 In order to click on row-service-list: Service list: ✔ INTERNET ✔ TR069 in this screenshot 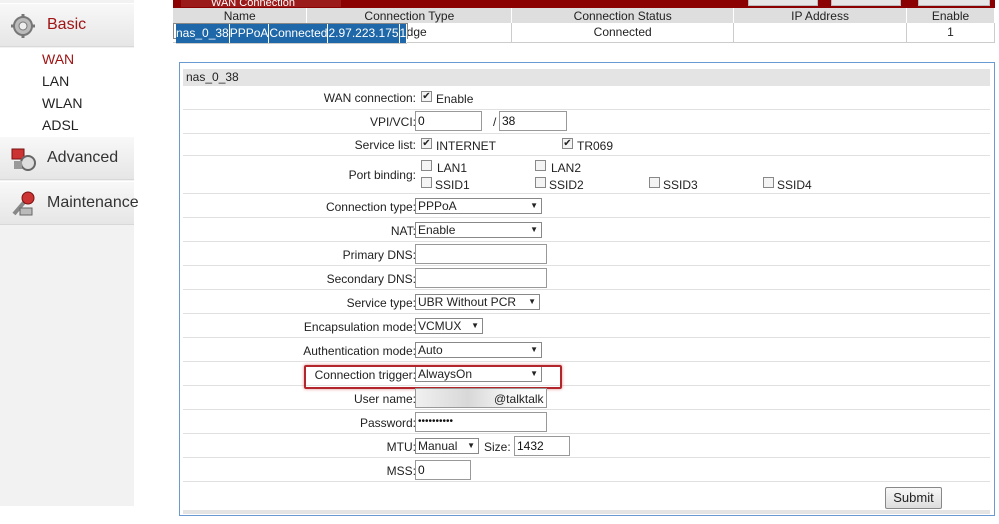, I will do `click(586, 145)`.